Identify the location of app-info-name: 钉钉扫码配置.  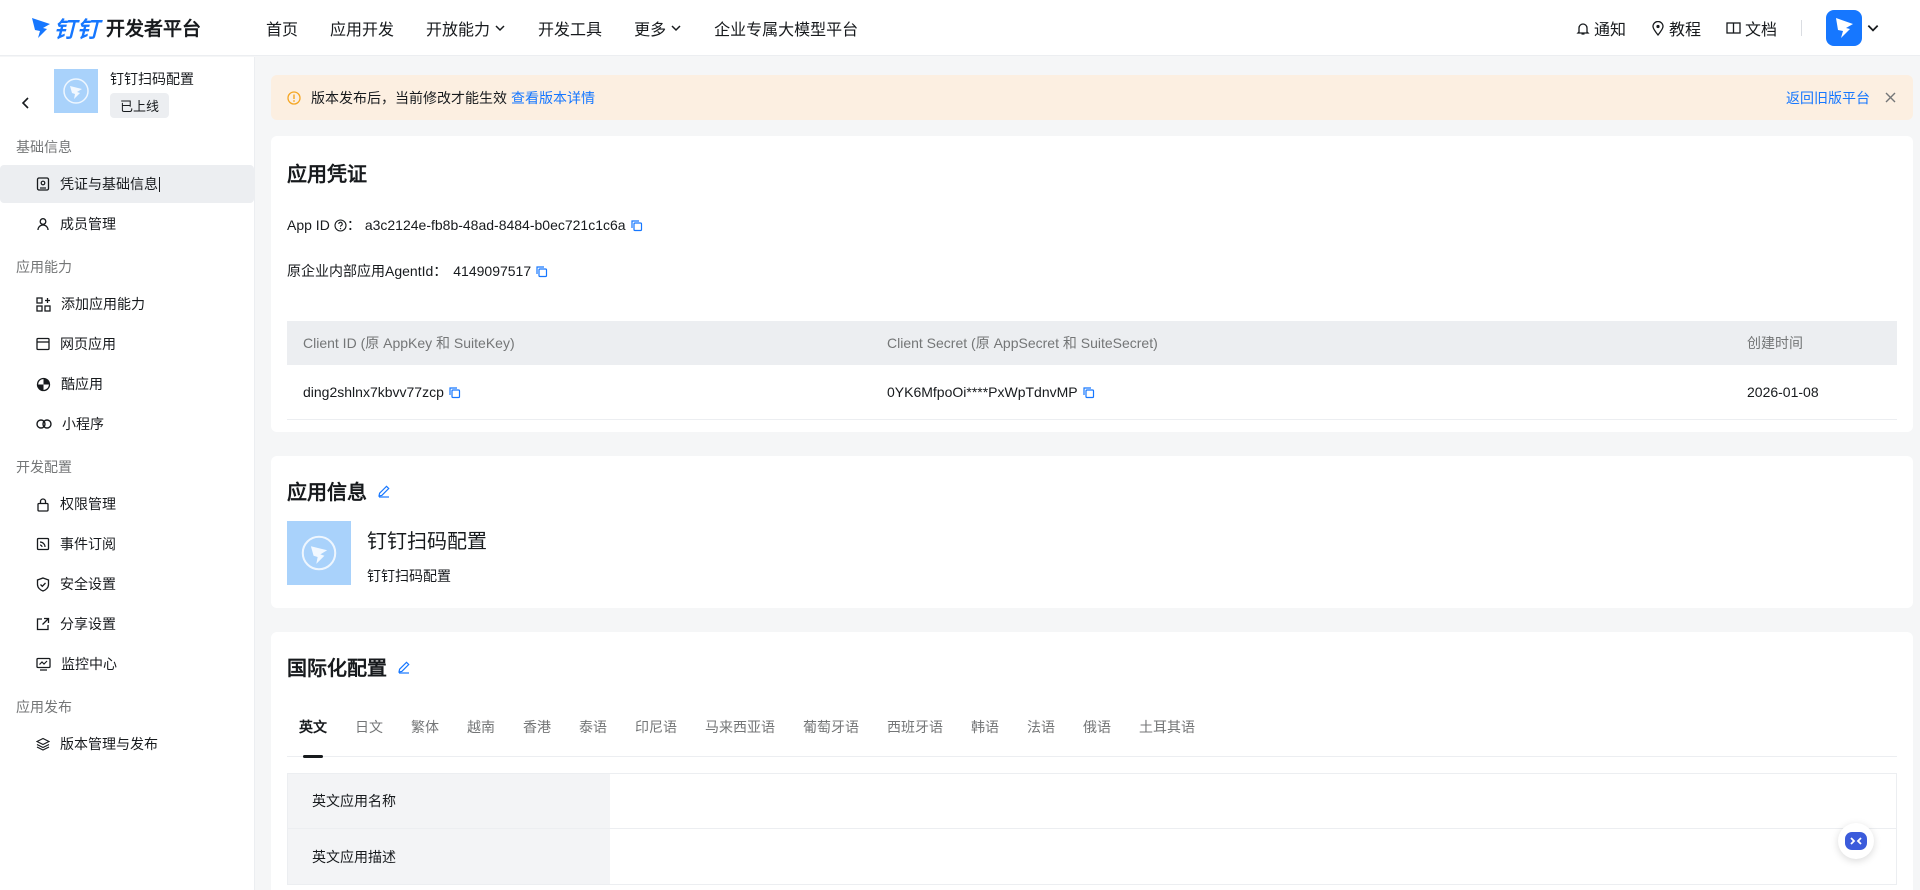
(427, 542).